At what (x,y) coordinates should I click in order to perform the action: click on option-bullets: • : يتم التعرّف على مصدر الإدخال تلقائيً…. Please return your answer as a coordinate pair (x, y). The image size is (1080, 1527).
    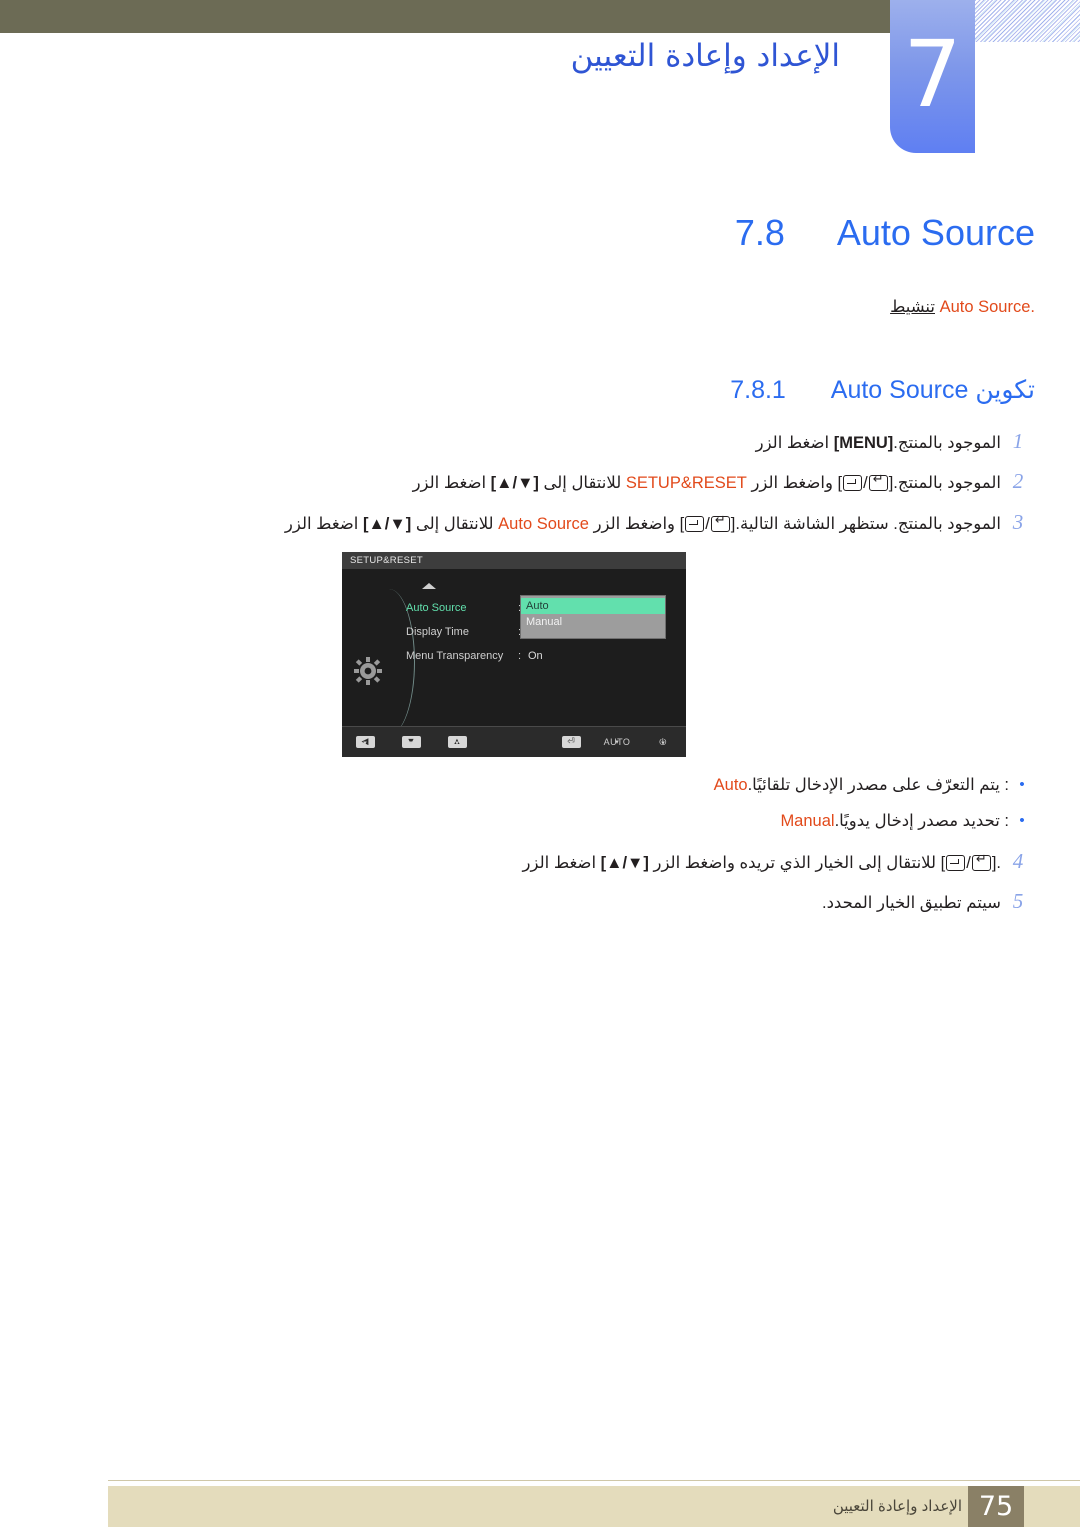
    Looking at the image, I should click on (610, 811).